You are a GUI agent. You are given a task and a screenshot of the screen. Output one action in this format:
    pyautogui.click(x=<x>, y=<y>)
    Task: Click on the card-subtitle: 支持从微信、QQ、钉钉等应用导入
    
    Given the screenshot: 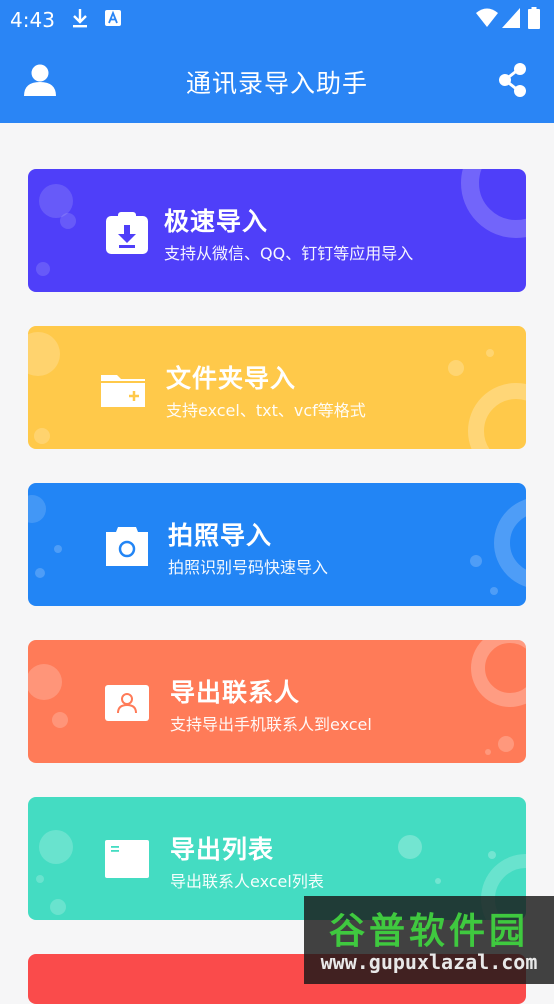 What is the action you would take?
    pyautogui.click(x=289, y=253)
    